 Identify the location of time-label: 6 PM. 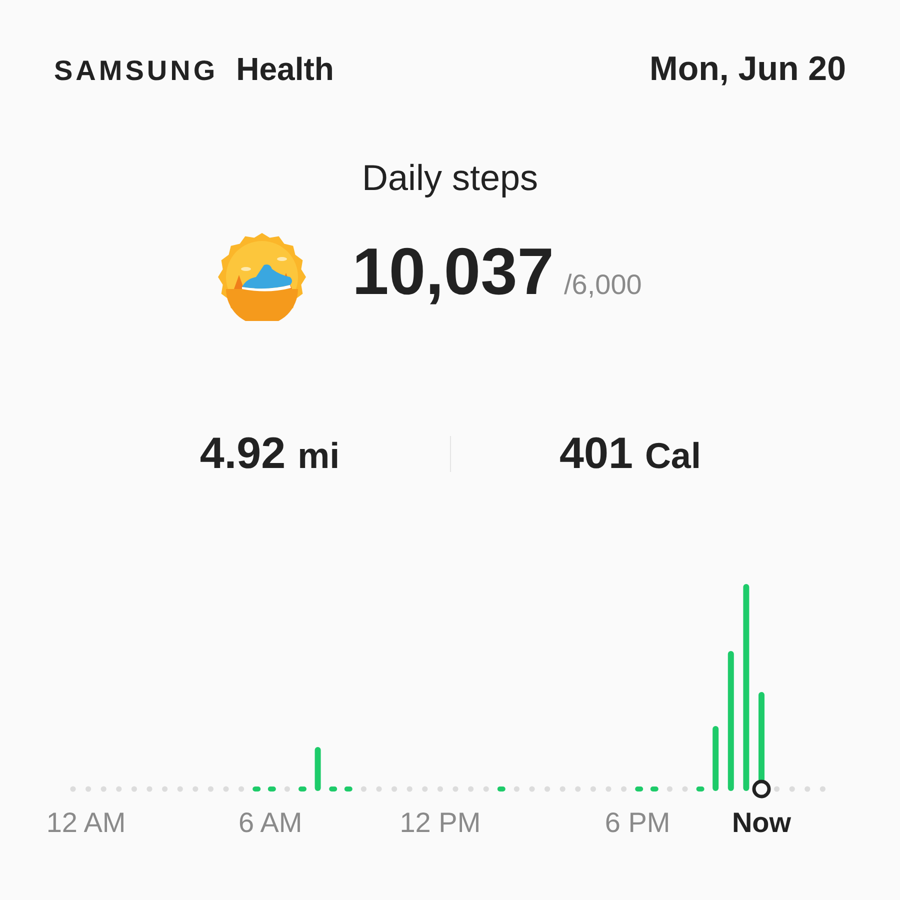
(637, 822).